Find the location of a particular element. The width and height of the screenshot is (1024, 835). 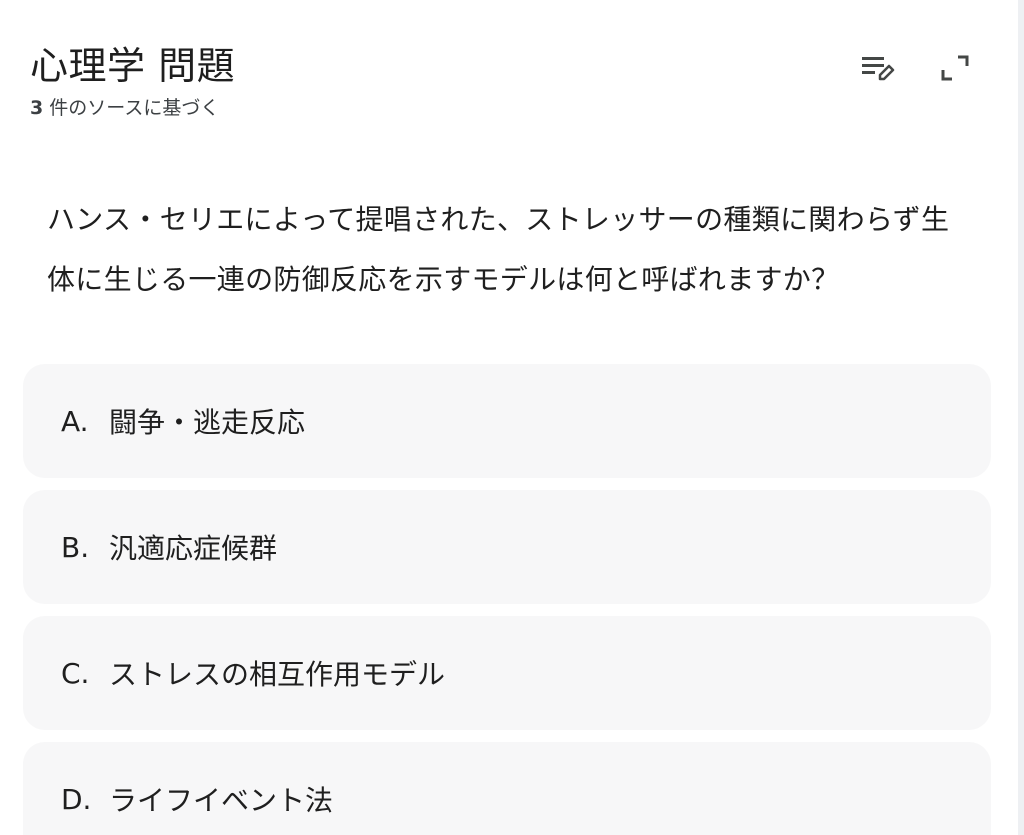

option-letter: B. is located at coordinates (75, 547).